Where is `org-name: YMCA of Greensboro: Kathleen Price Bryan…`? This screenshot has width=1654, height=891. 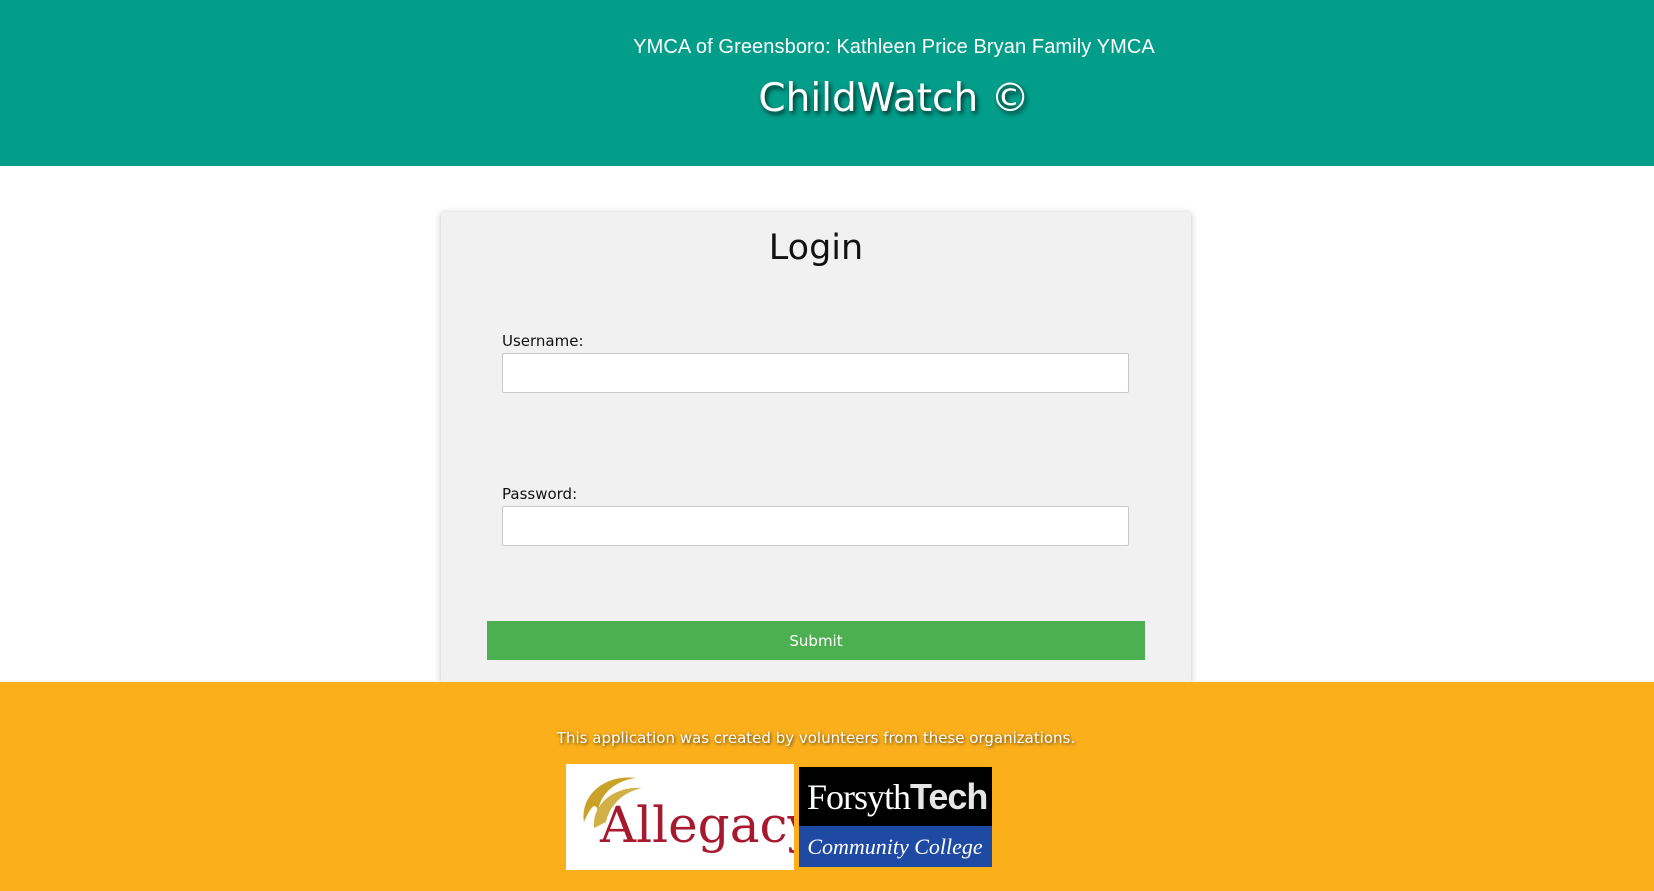
org-name: YMCA of Greensboro: Kathleen Price Bryan… is located at coordinates (894, 47).